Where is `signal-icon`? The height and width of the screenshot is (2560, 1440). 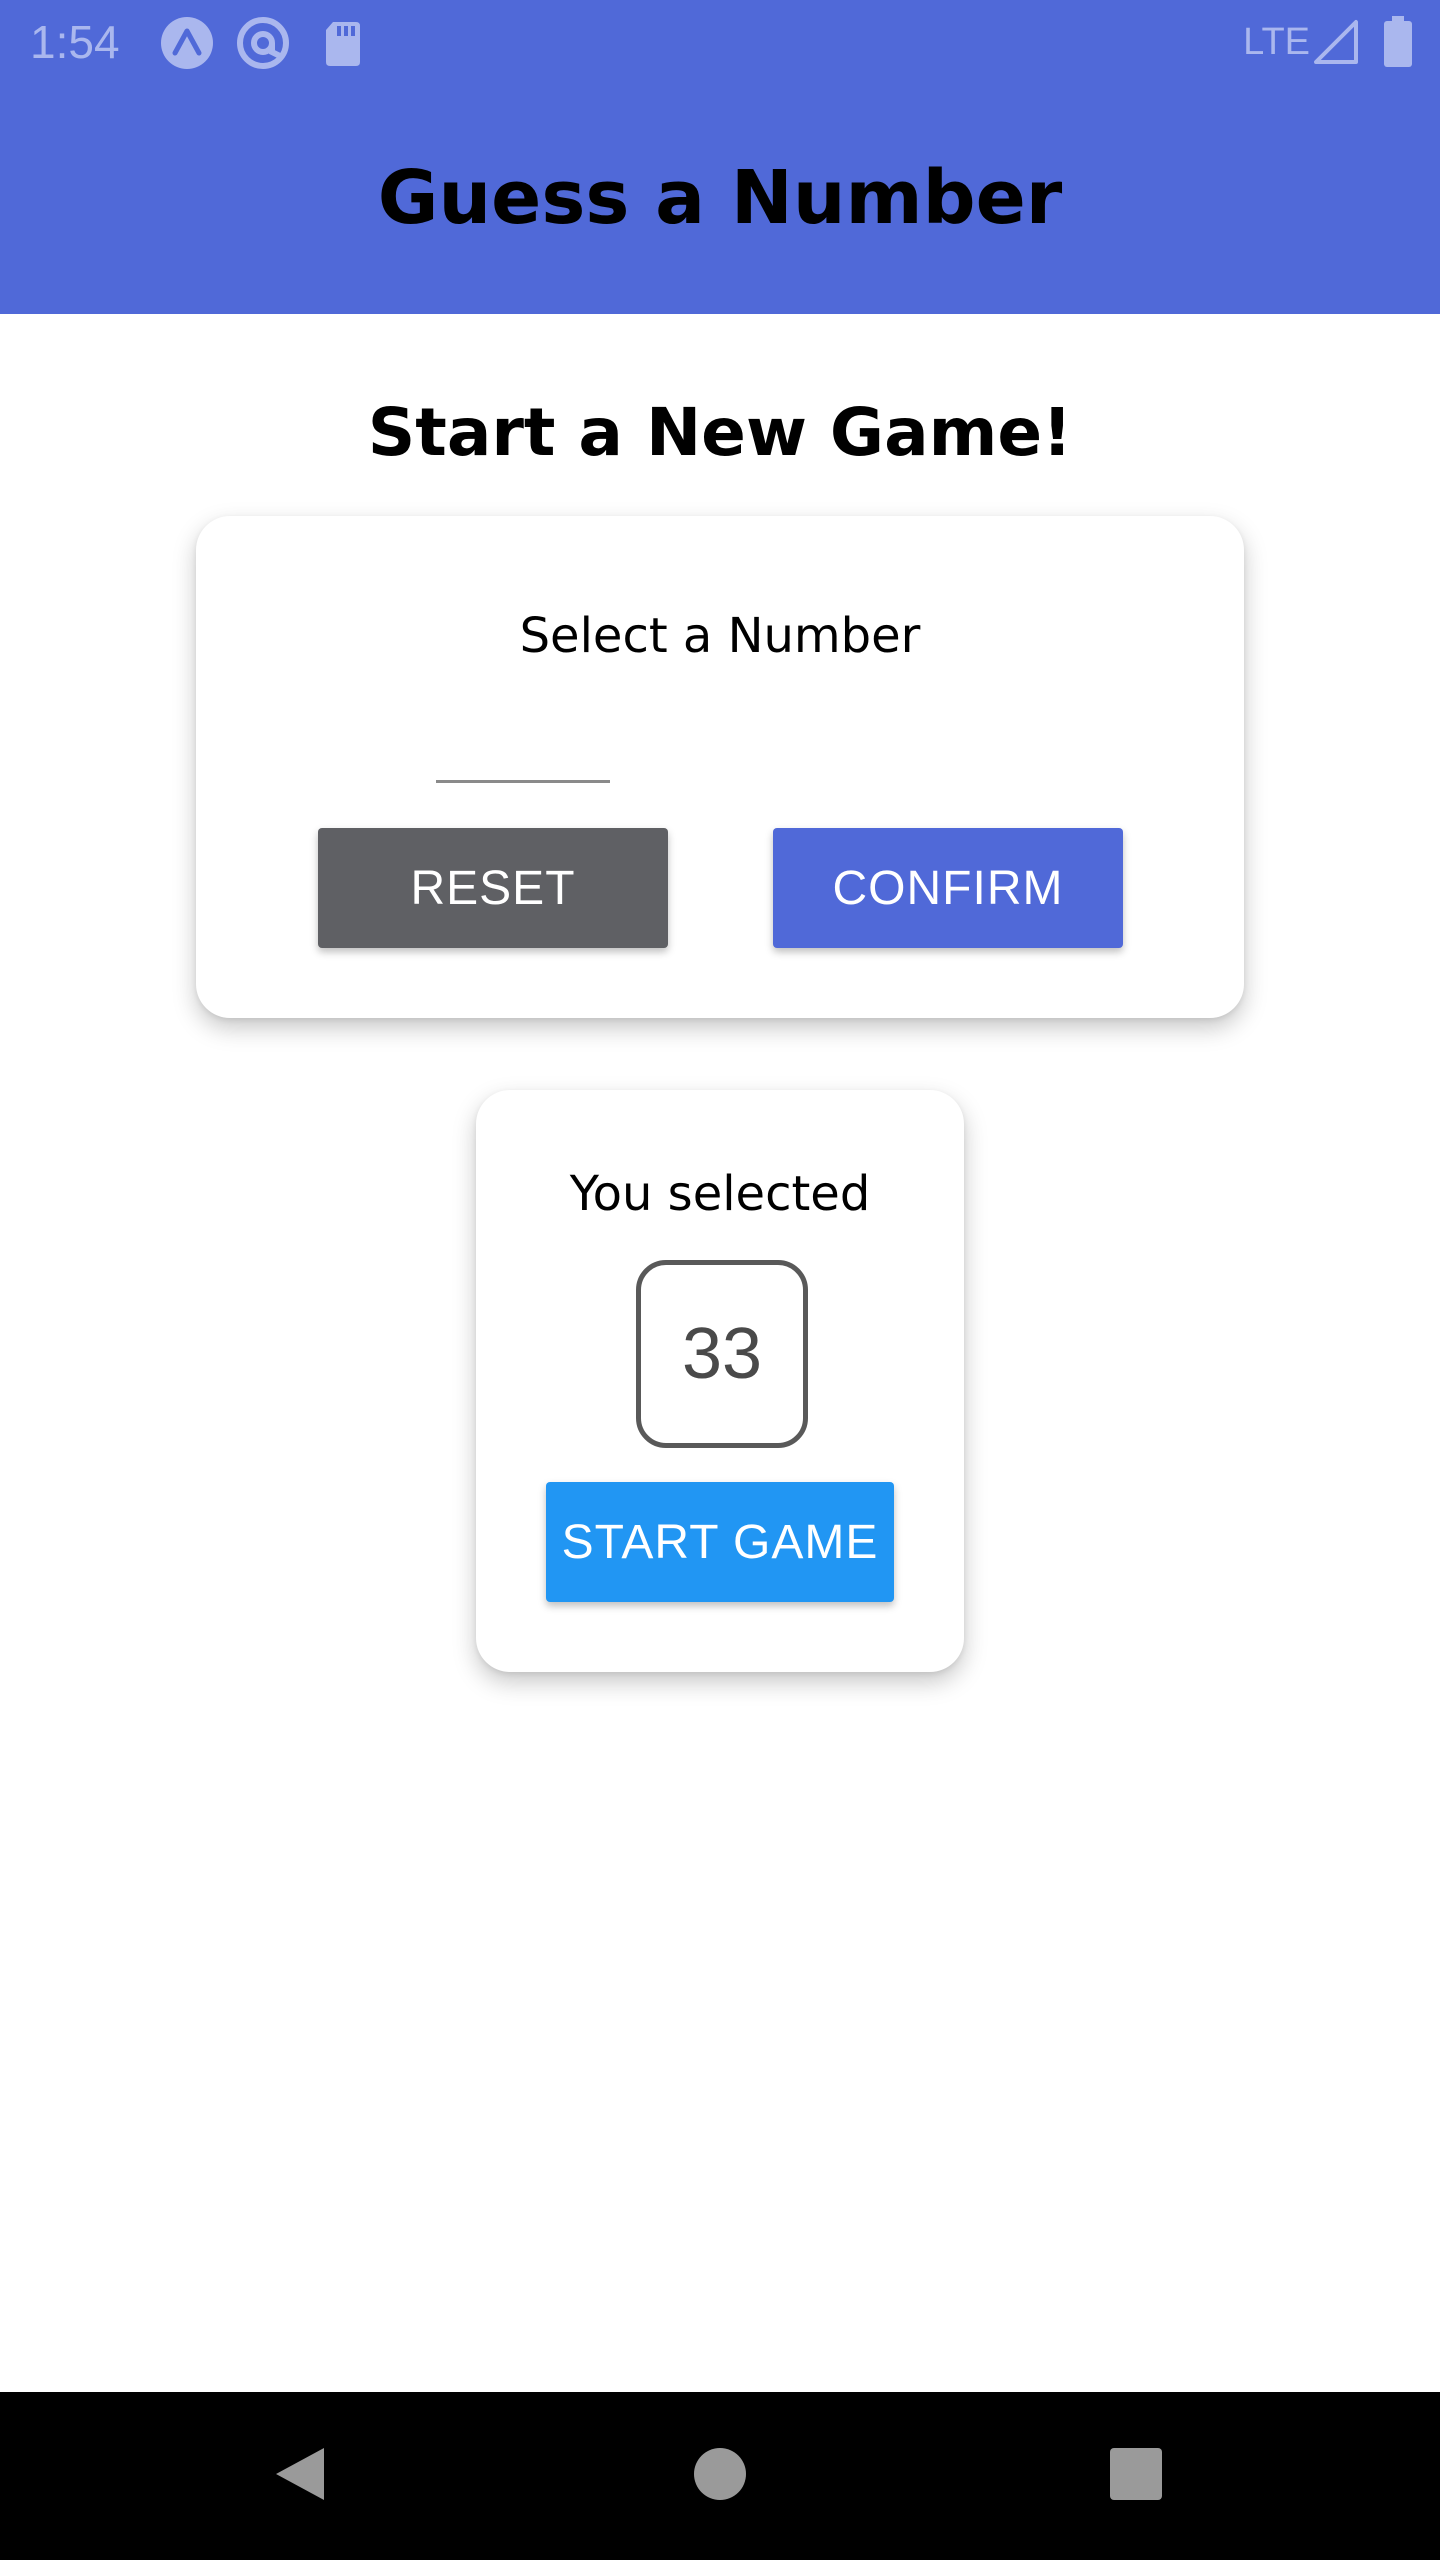 signal-icon is located at coordinates (1336, 42).